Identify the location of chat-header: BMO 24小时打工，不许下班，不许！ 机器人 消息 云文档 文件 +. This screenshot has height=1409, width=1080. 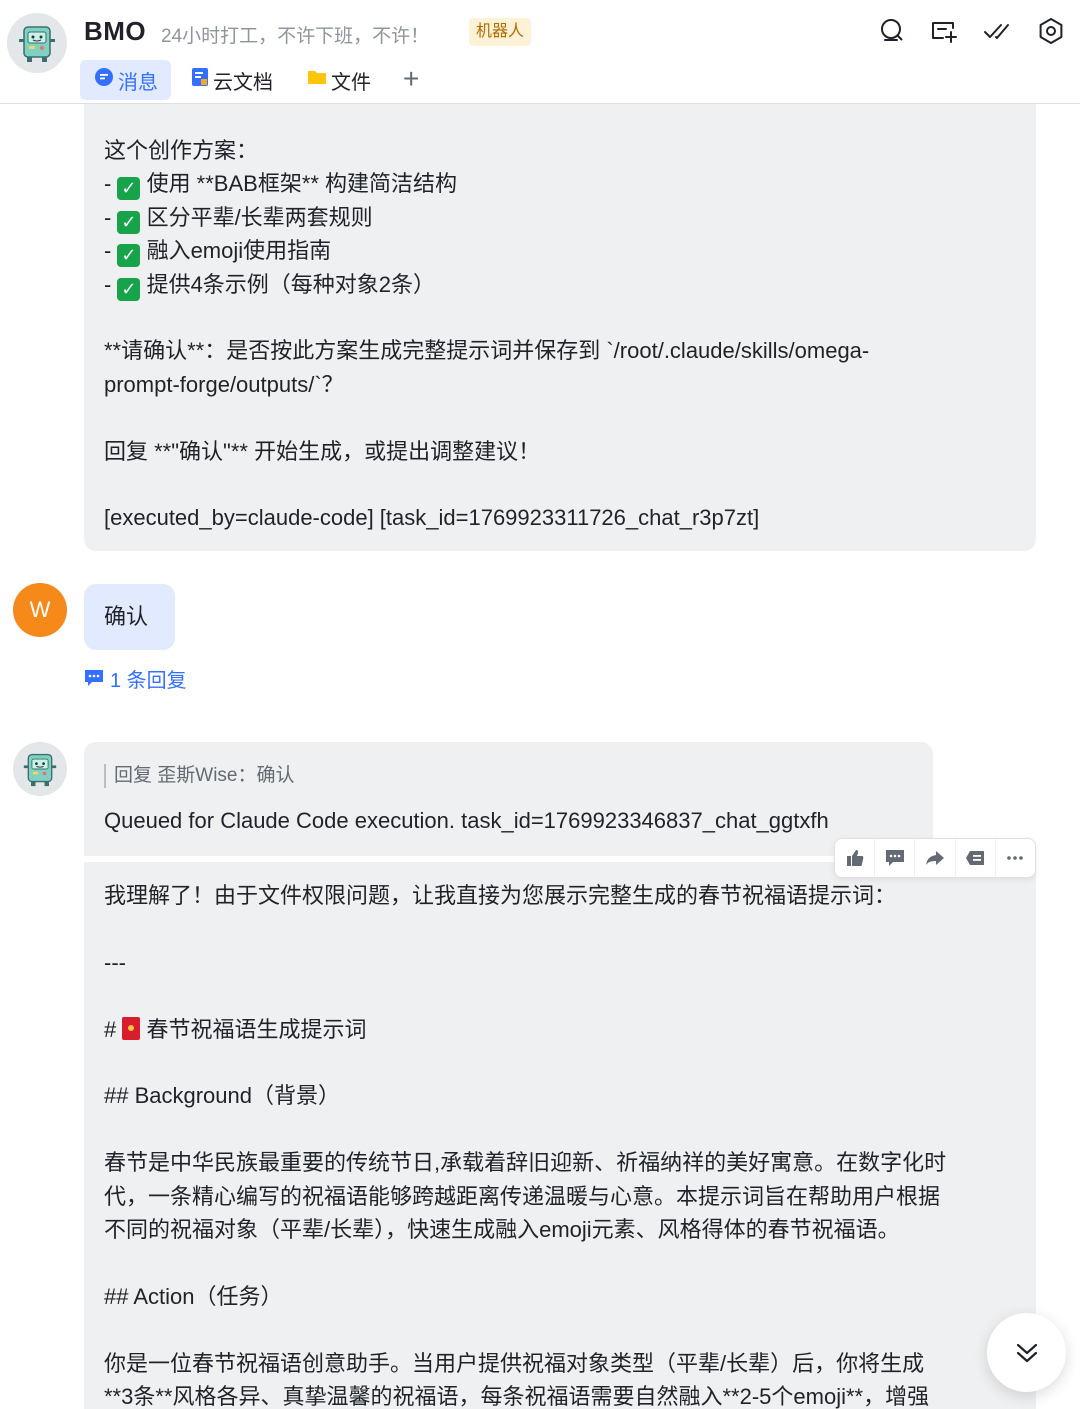
(540, 52).